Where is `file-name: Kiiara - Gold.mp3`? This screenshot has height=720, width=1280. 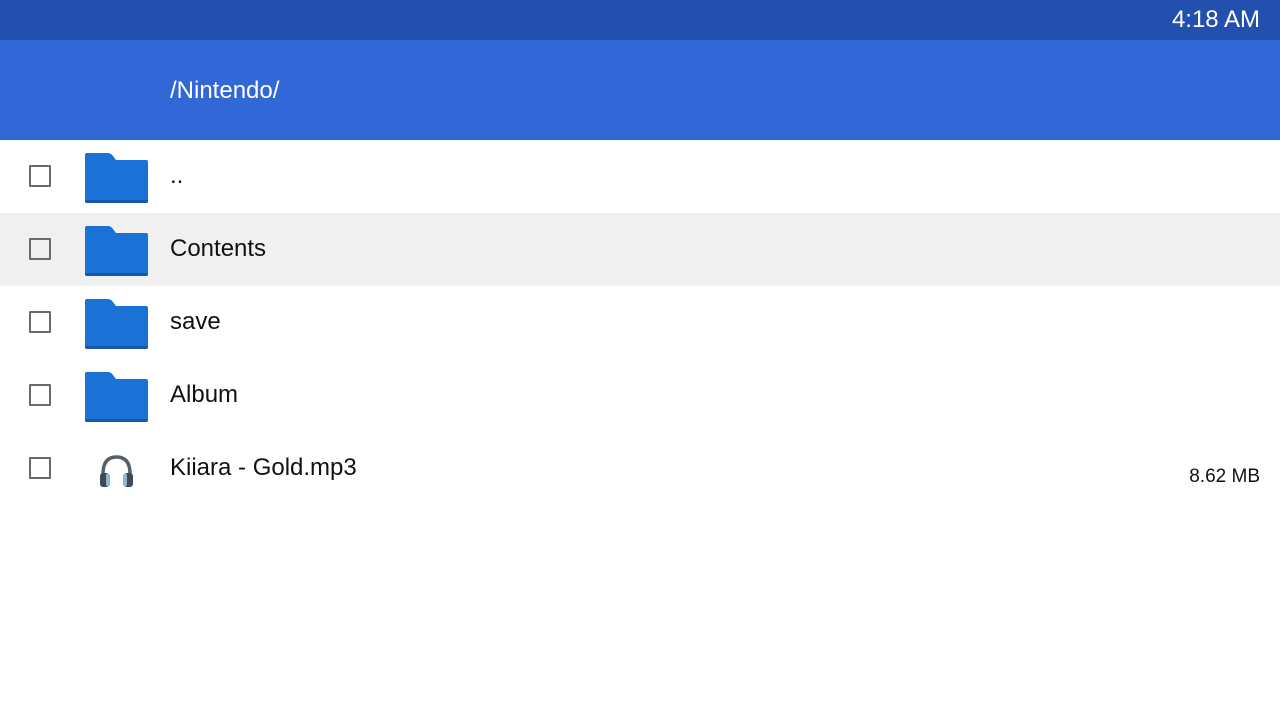 file-name: Kiiara - Gold.mp3 is located at coordinates (263, 467).